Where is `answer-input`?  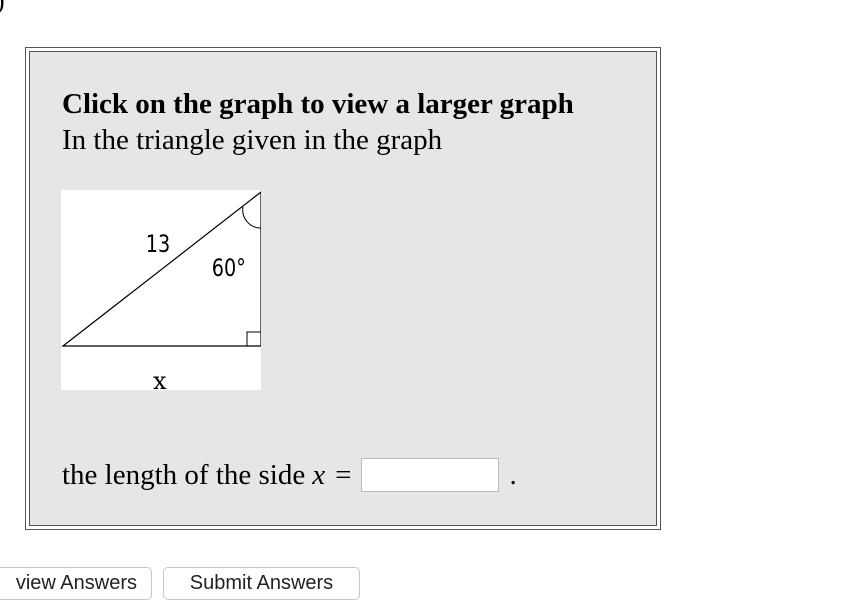
answer-input is located at coordinates (430, 475).